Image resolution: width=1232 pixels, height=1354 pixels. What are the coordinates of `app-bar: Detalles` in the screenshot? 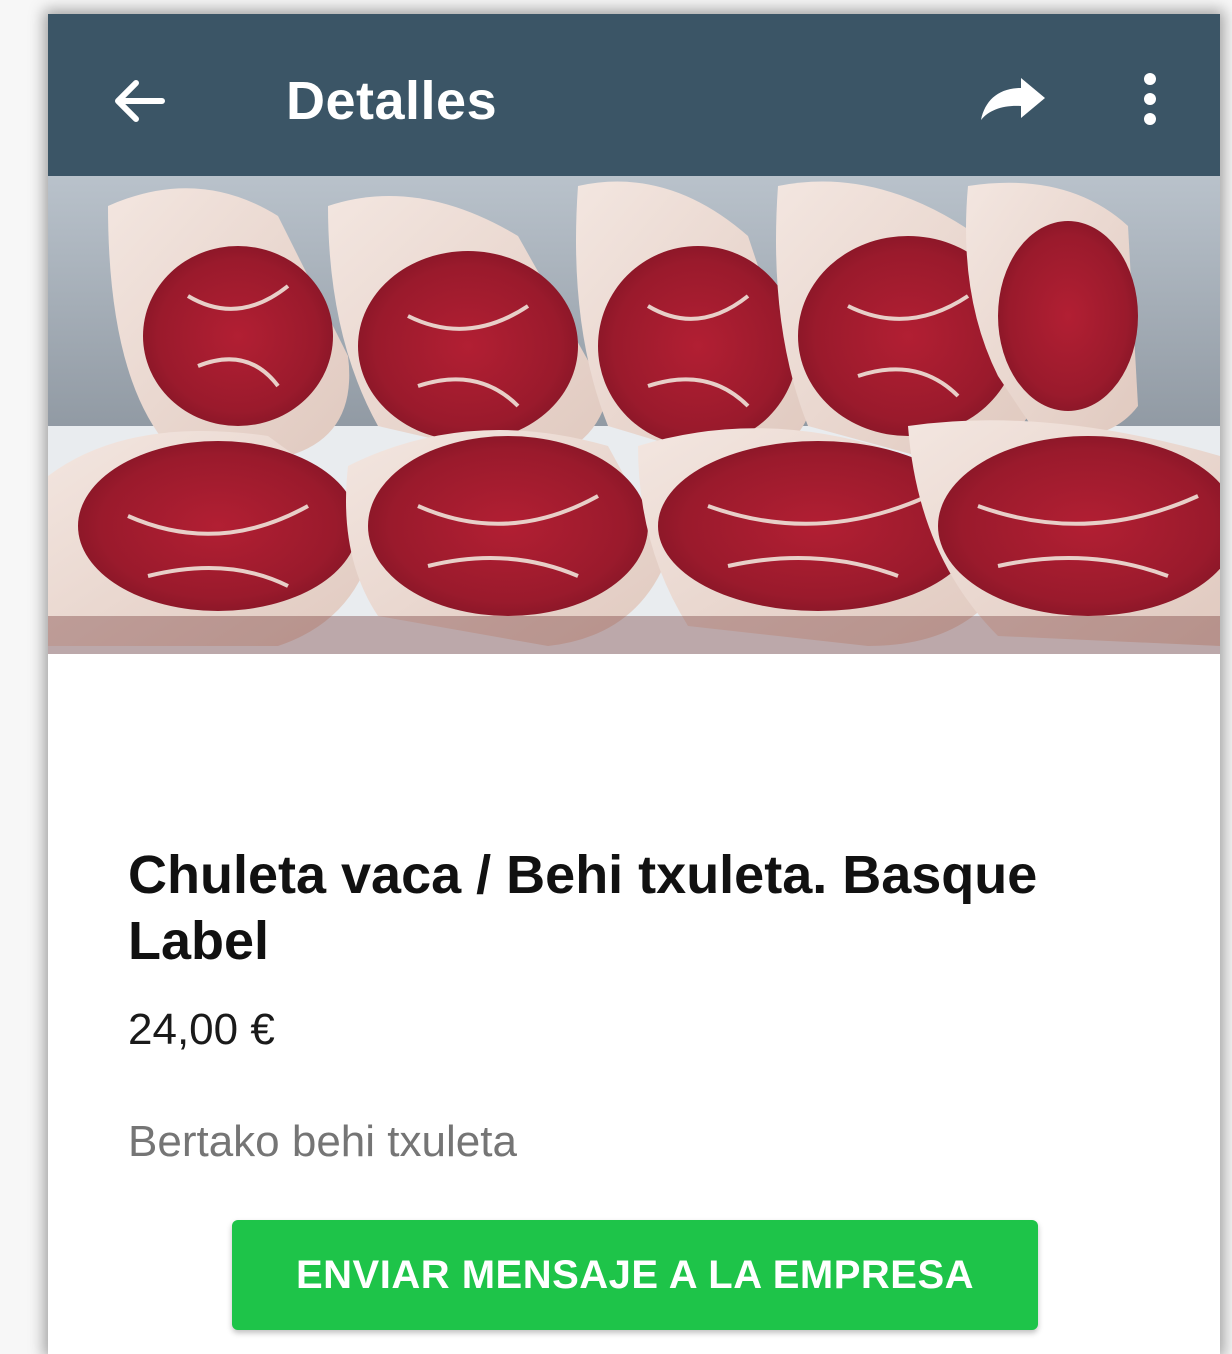 It's located at (634, 95).